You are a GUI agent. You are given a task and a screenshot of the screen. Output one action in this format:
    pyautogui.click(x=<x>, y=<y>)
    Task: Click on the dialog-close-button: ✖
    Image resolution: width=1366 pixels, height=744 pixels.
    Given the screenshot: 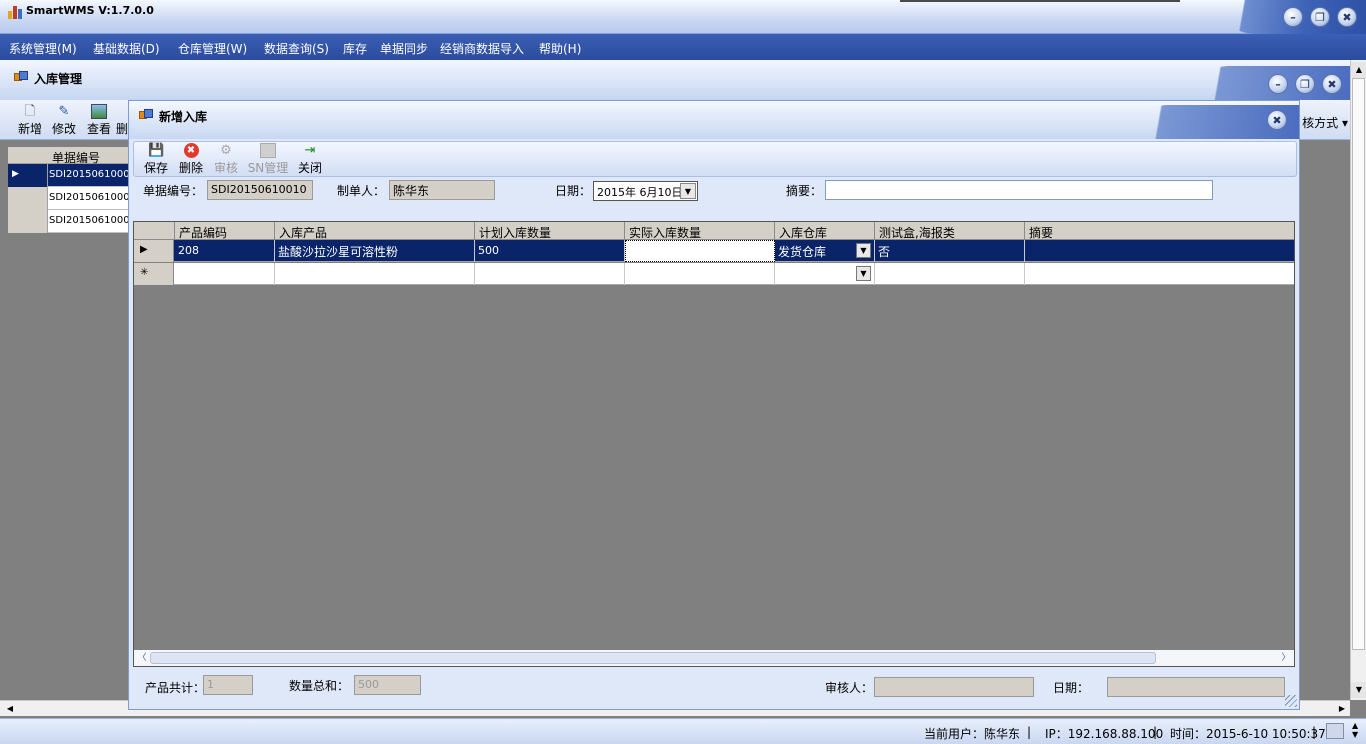 What is the action you would take?
    pyautogui.click(x=1277, y=120)
    